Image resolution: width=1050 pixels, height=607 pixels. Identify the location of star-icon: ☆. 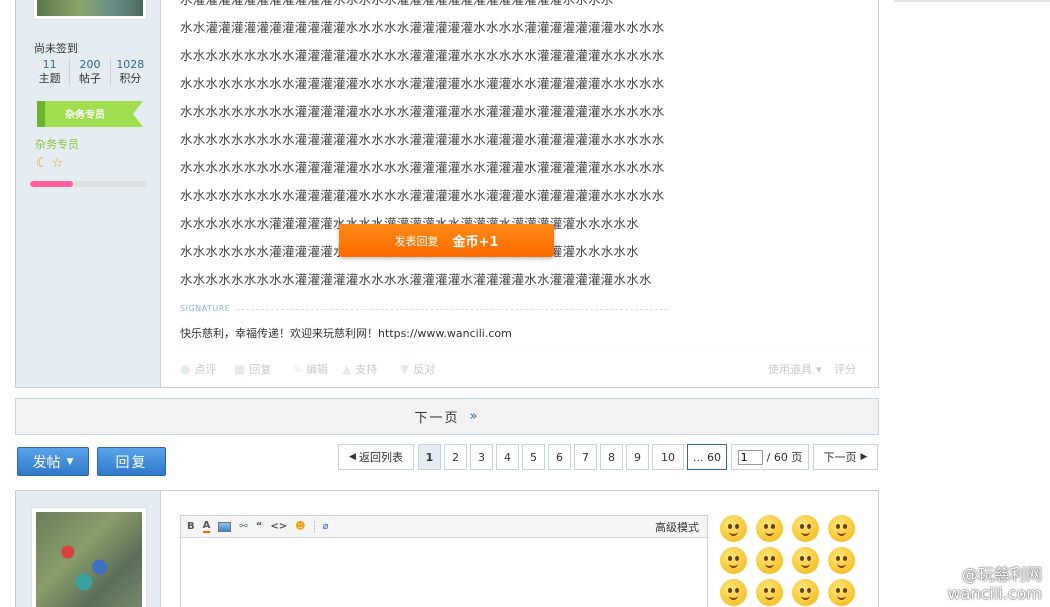
(57, 163).